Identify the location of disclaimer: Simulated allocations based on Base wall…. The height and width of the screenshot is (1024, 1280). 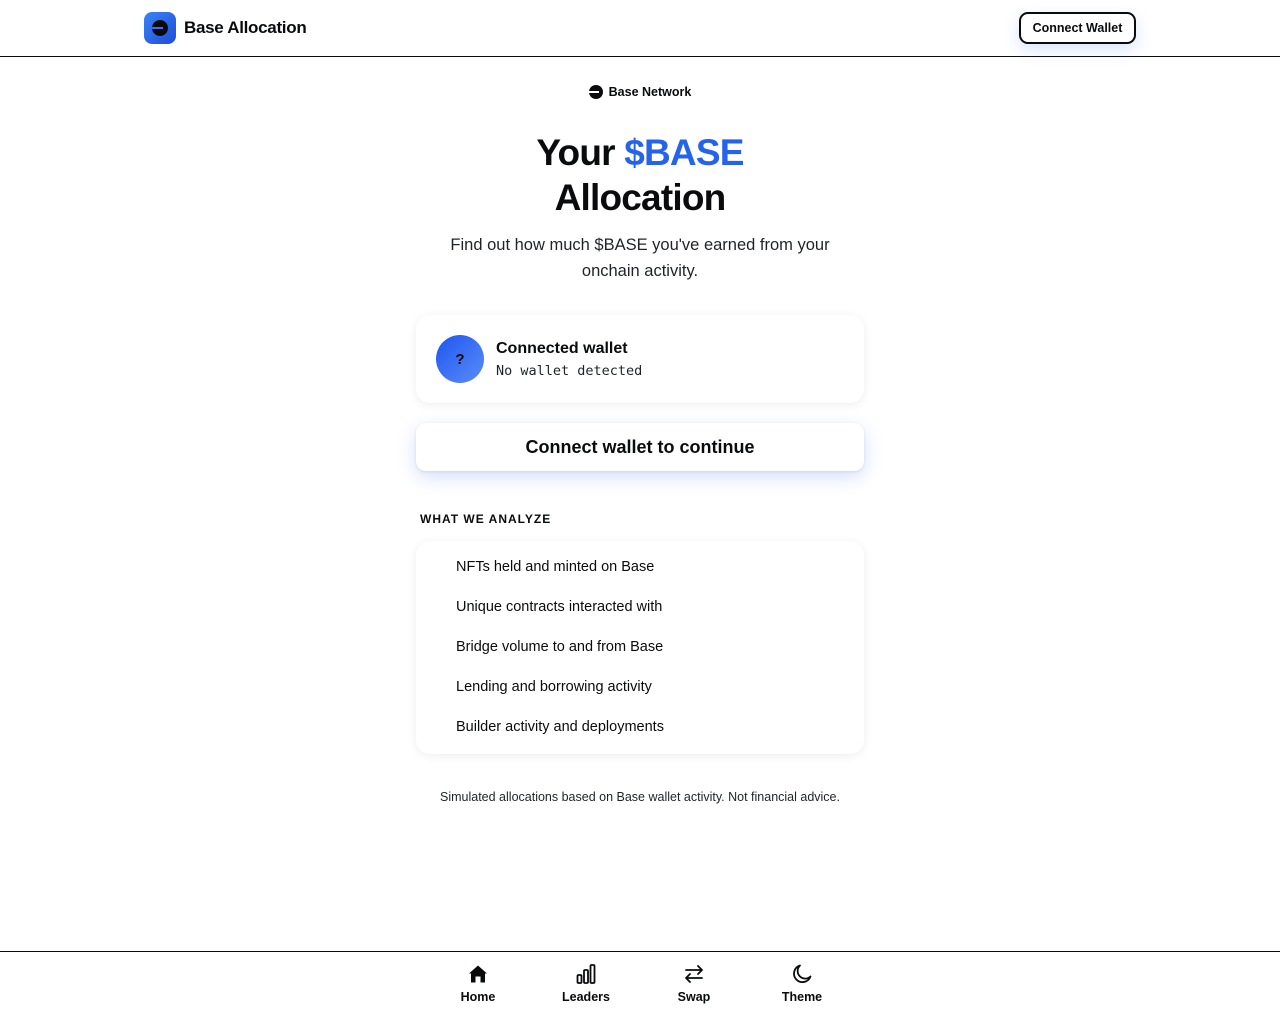
(640, 797).